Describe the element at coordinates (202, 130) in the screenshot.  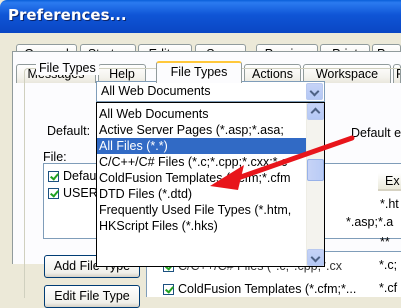
I see `dropdown-option: Active Server Pages (*.asp;*.asa;` at that location.